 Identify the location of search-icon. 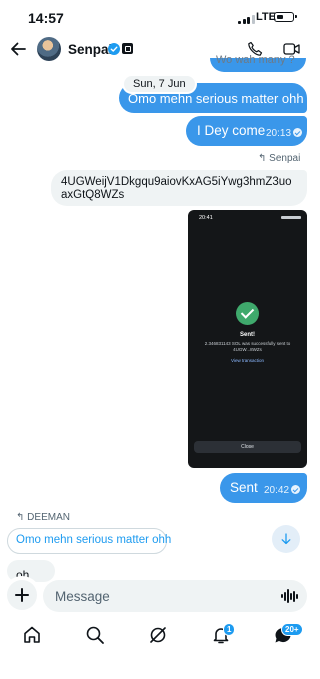
(95, 635).